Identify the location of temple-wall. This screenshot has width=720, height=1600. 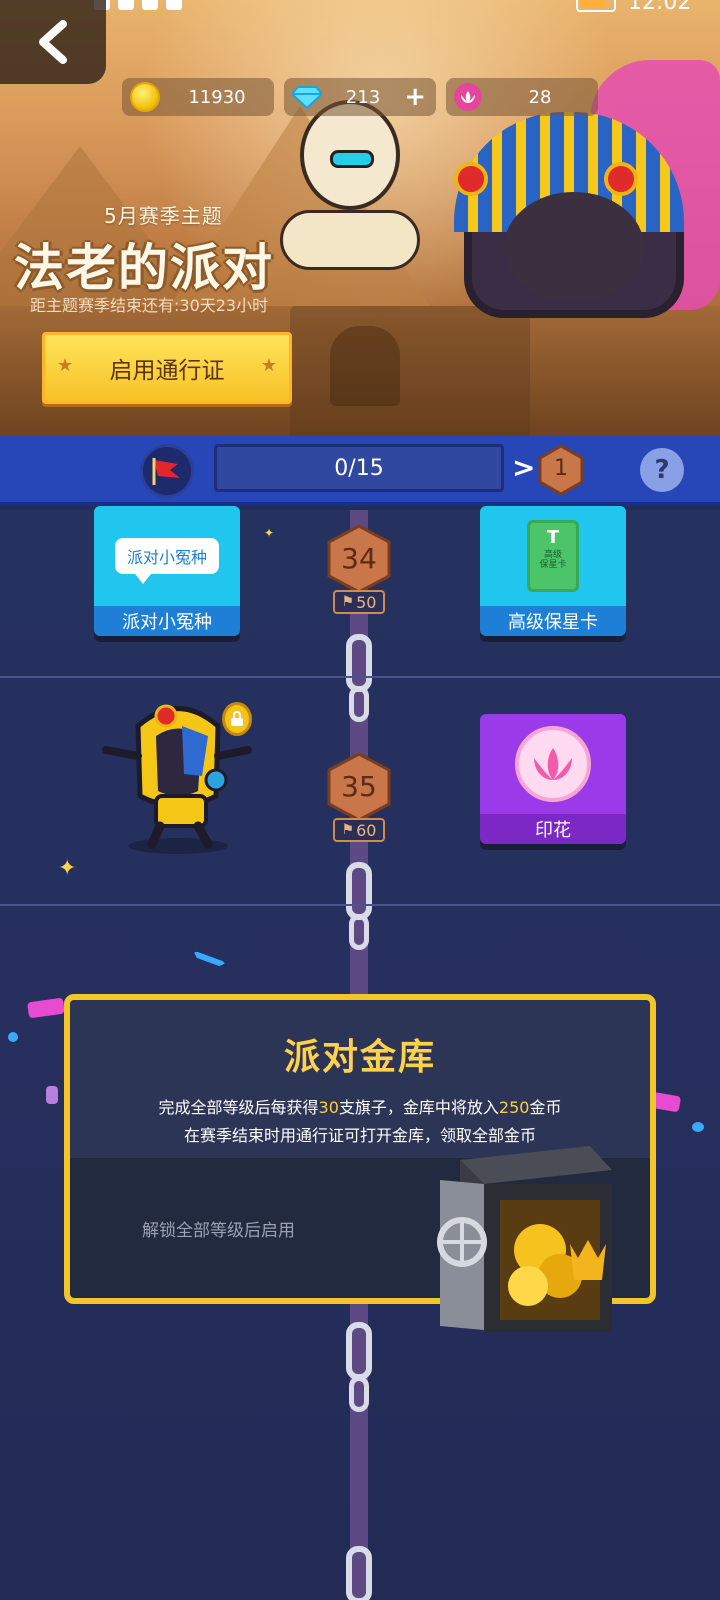
(410, 371).